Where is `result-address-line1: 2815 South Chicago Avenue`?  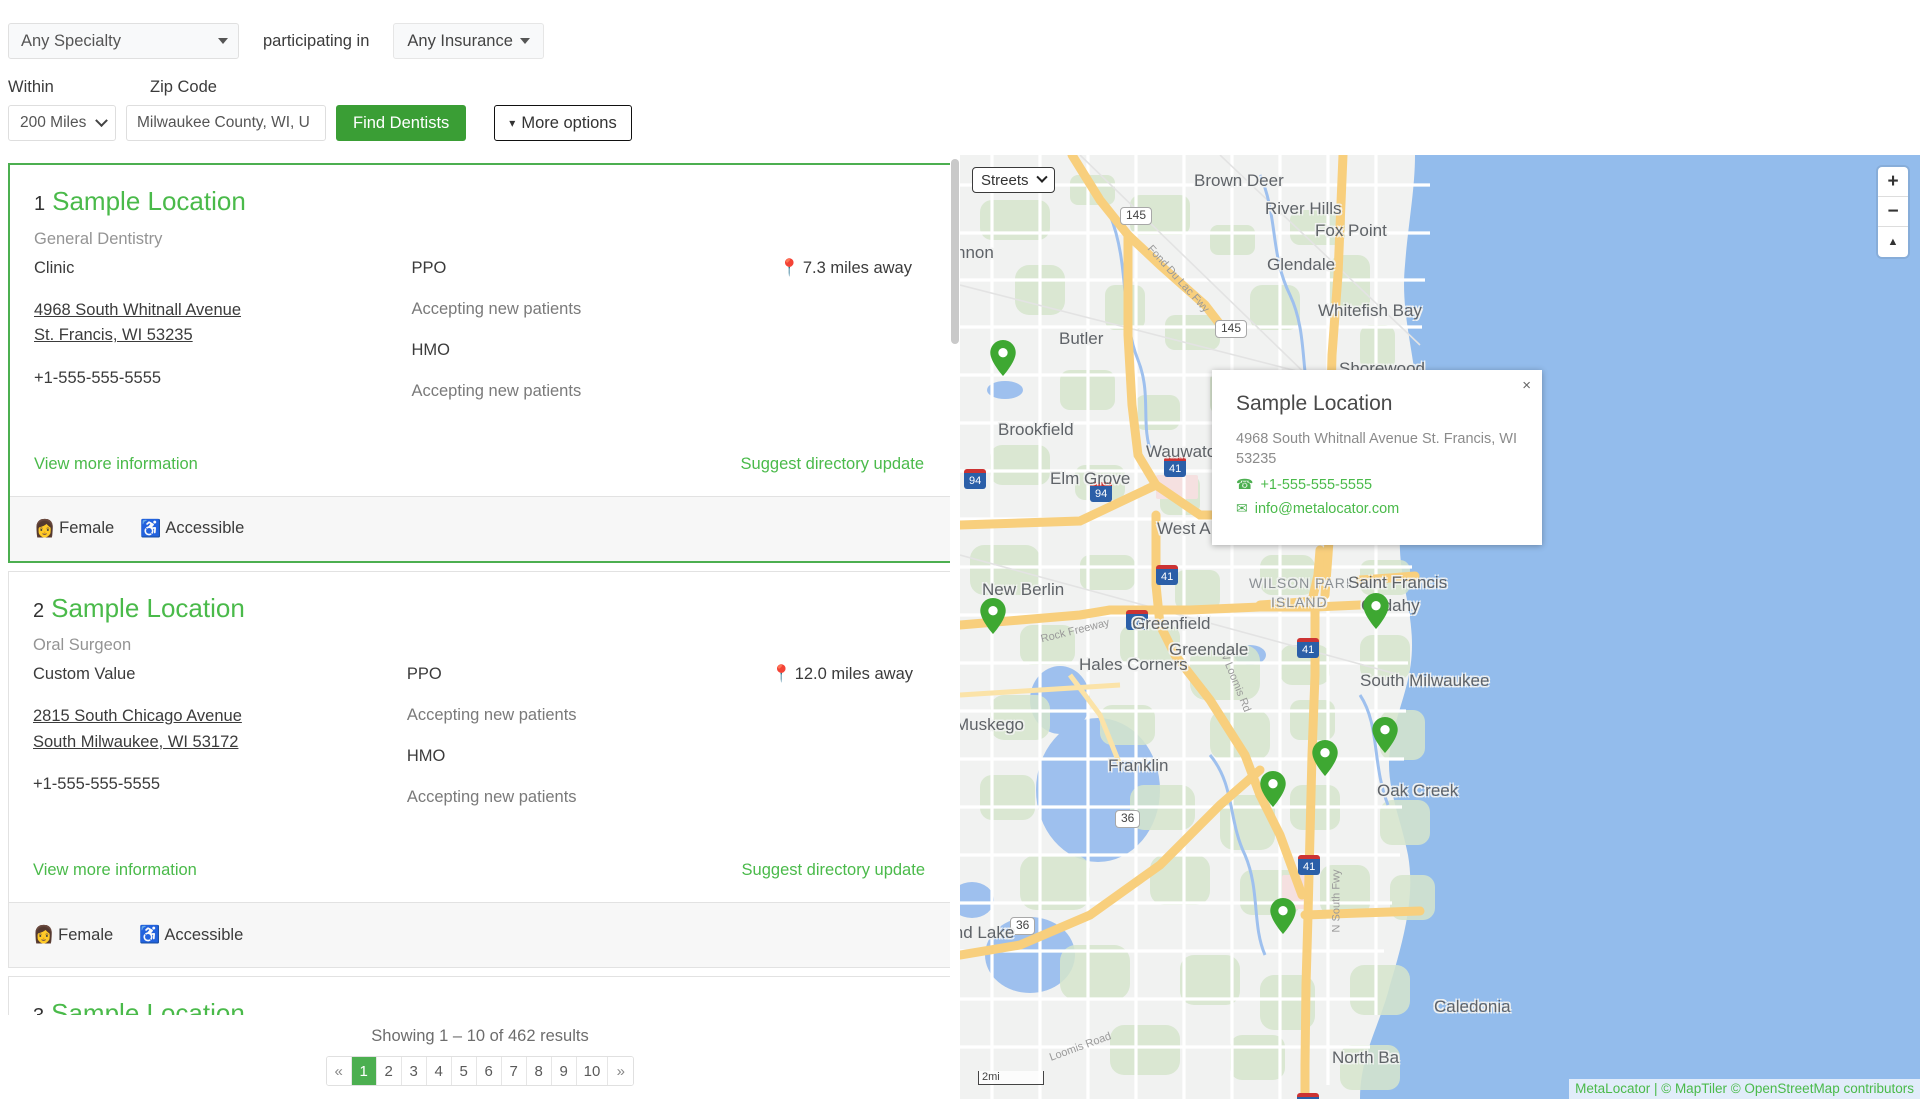 result-address-line1: 2815 South Chicago Avenue is located at coordinates (220, 717).